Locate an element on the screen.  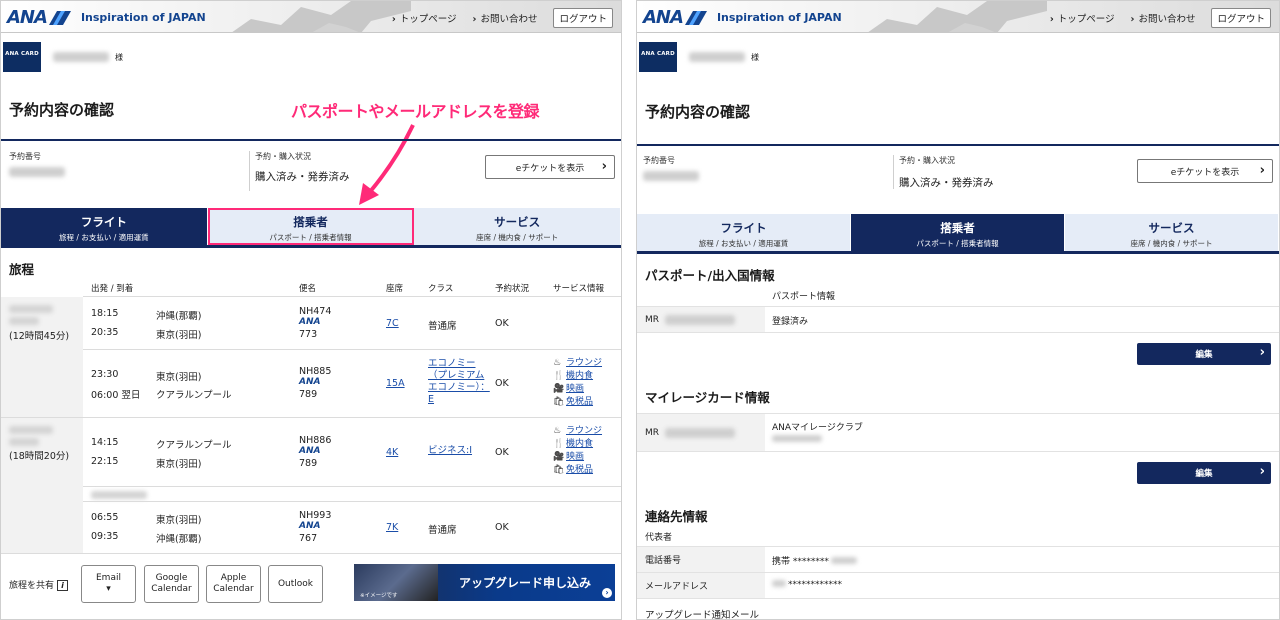
honorific: 様 is located at coordinates (119, 57).